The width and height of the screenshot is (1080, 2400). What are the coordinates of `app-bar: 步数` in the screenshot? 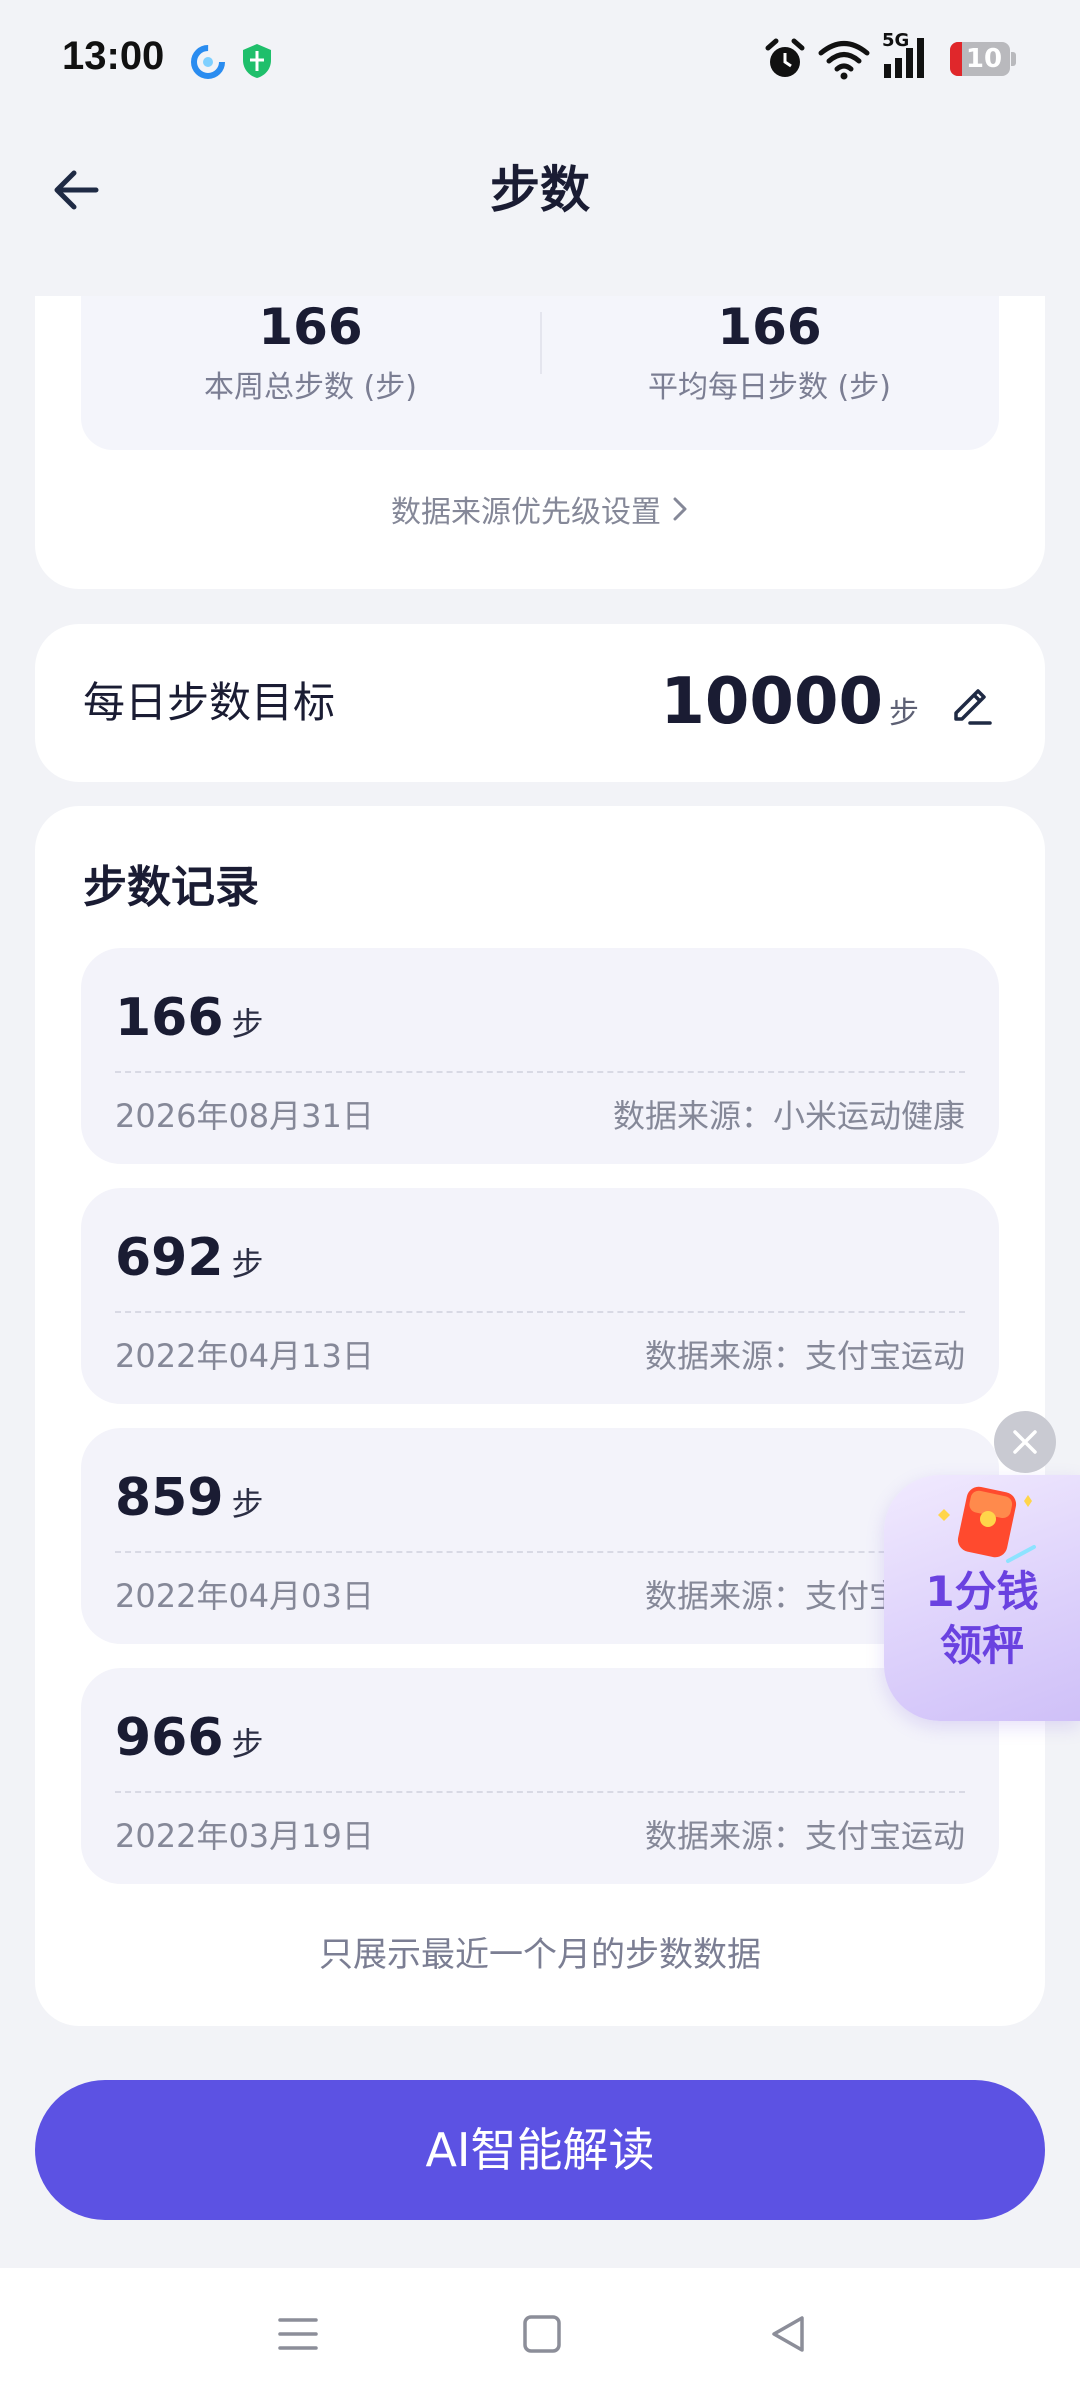 It's located at (540, 209).